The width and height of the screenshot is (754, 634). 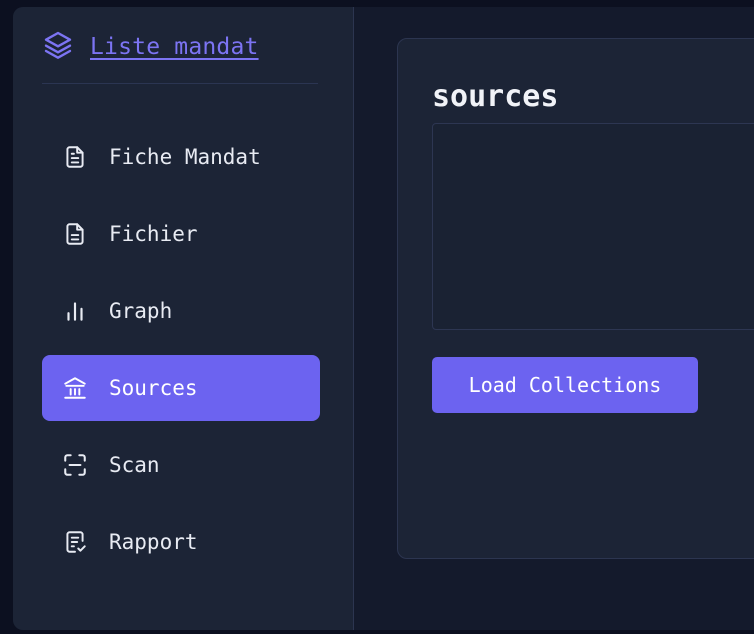 What do you see at coordinates (75, 234) in the screenshot?
I see `file-icon` at bounding box center [75, 234].